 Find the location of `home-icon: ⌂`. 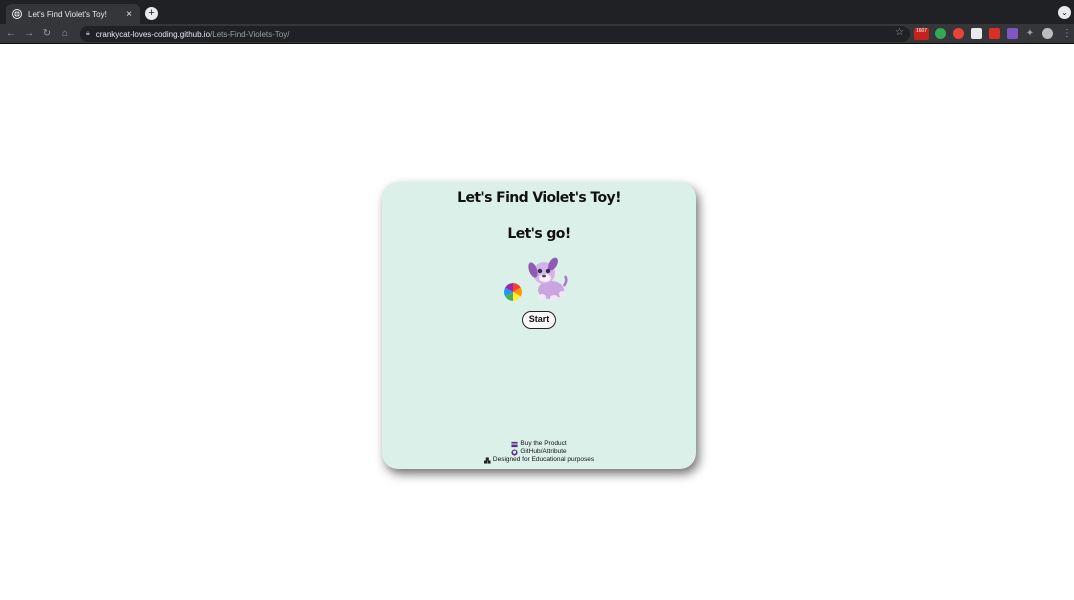

home-icon: ⌂ is located at coordinates (65, 34).